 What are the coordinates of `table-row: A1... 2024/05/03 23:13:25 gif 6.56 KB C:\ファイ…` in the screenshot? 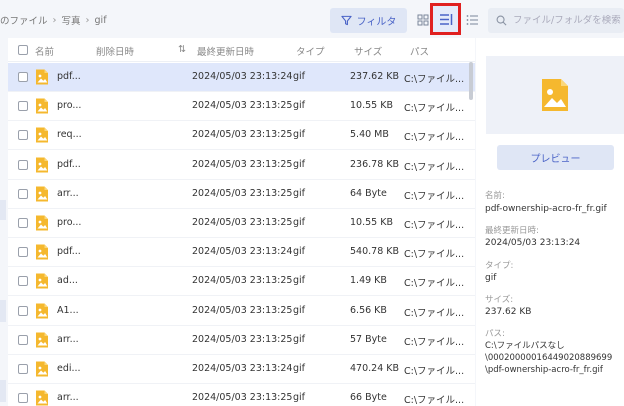 It's located at (241, 311).